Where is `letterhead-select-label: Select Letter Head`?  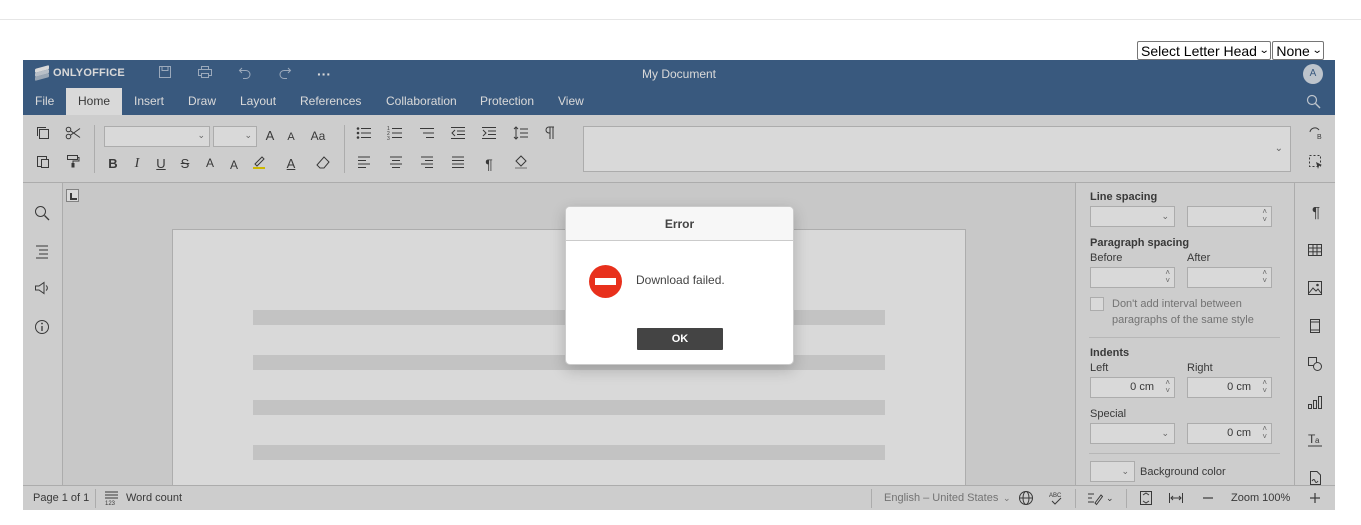
letterhead-select-label: Select Letter Head is located at coordinates (1199, 50).